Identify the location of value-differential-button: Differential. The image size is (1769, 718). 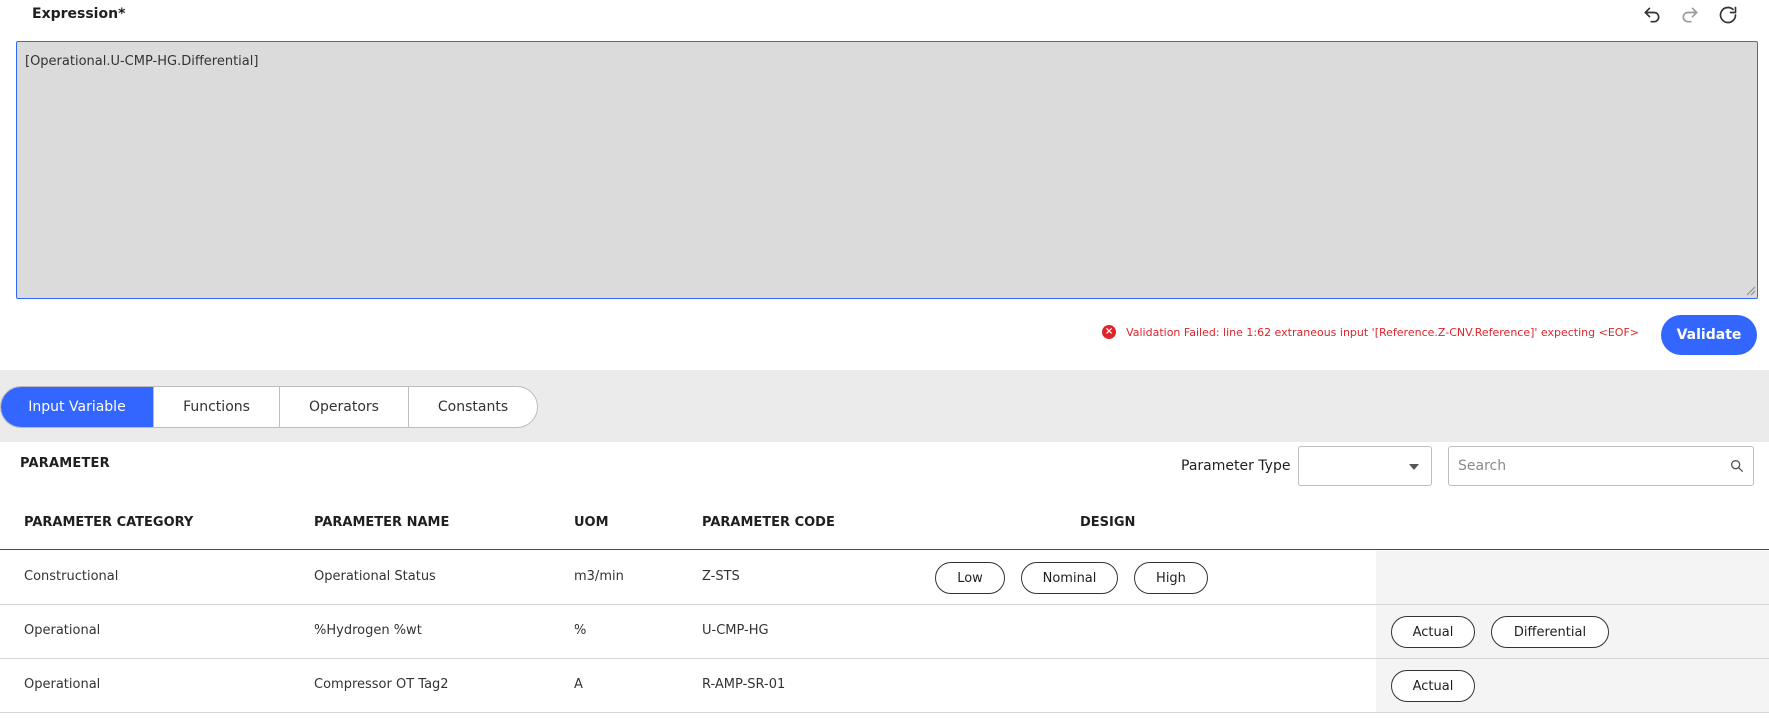
(1550, 632).